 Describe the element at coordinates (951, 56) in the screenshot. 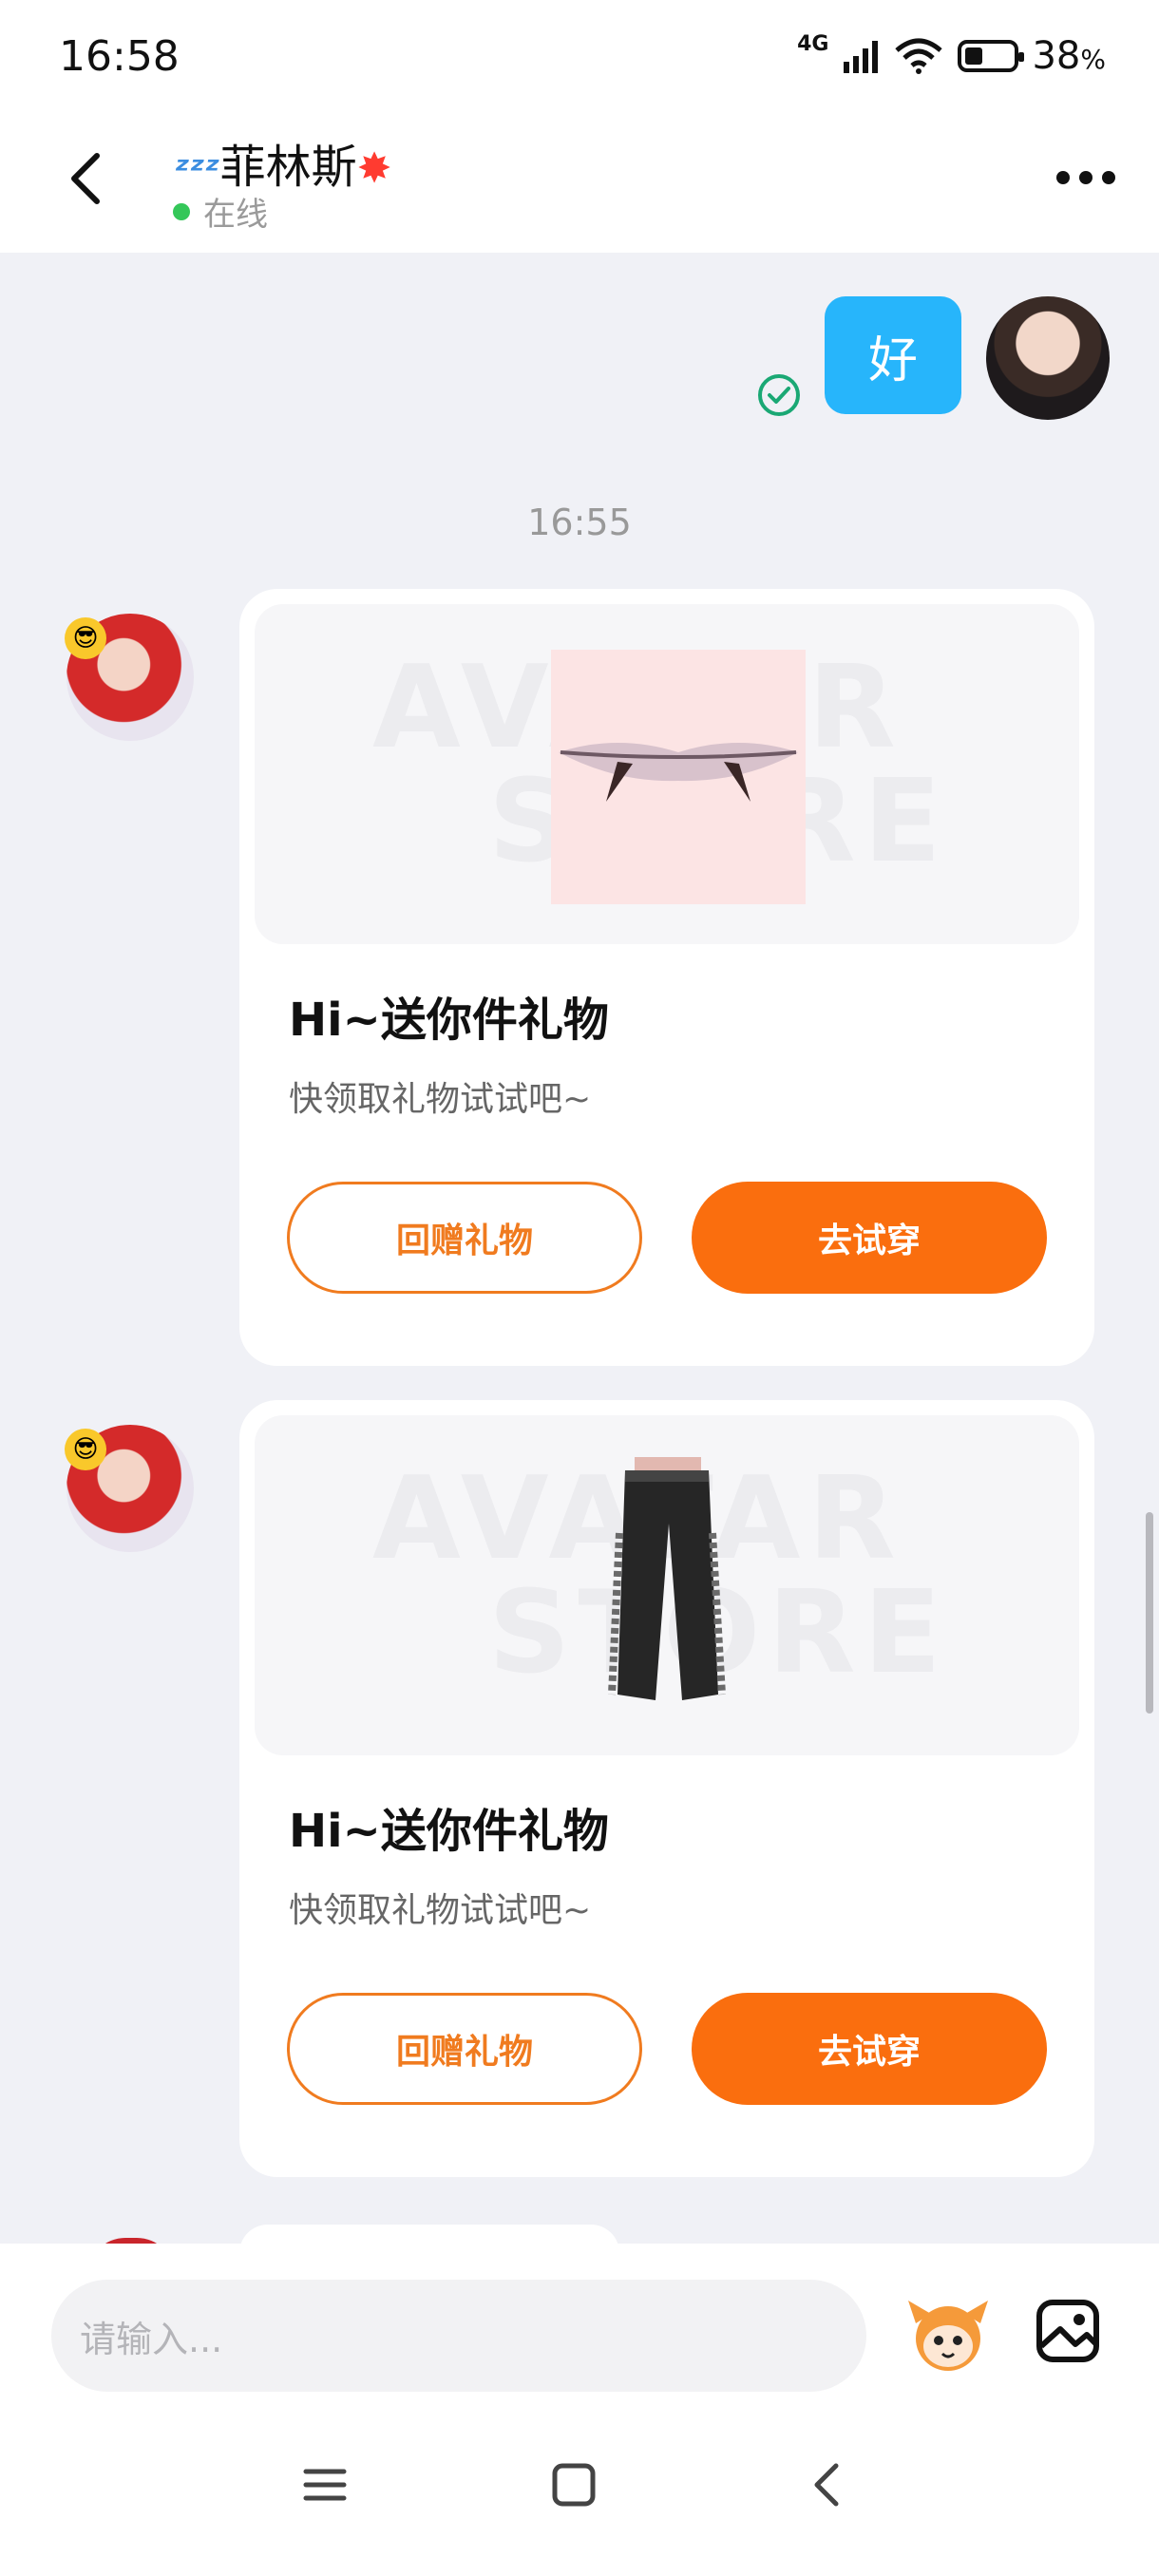

I see `status-icons: 4G 38%` at that location.